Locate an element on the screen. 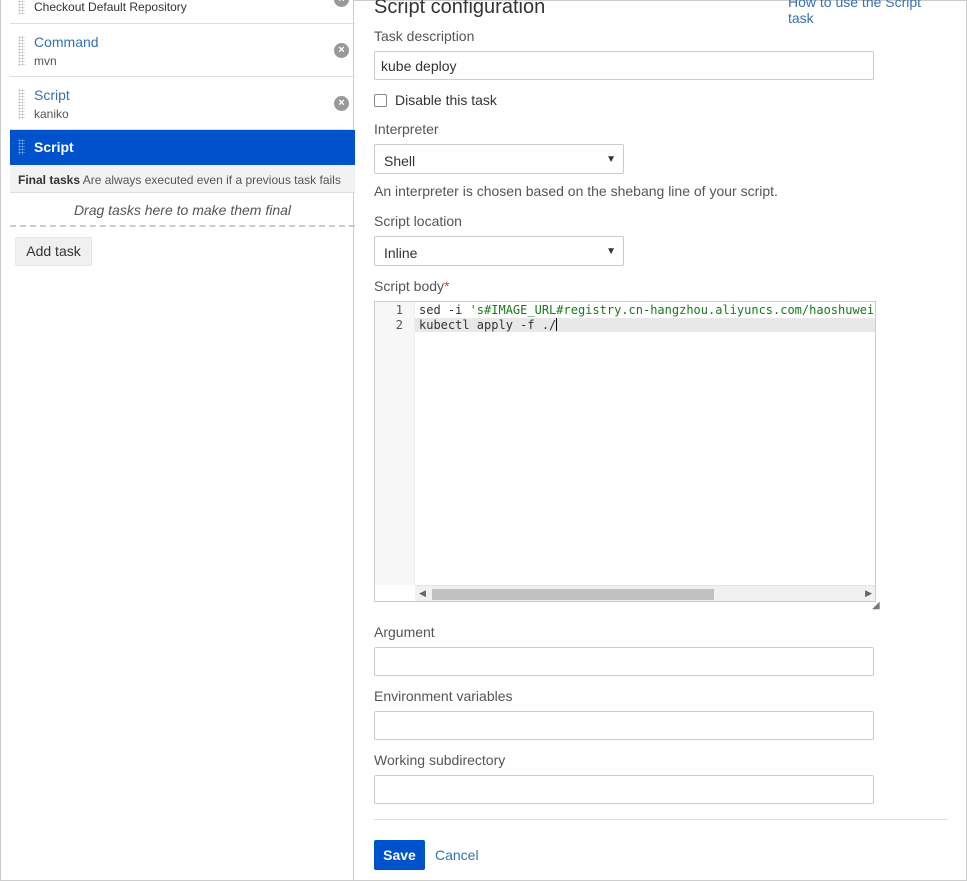  task-item-checkout: Checkout Default Repository × is located at coordinates (182, 12).